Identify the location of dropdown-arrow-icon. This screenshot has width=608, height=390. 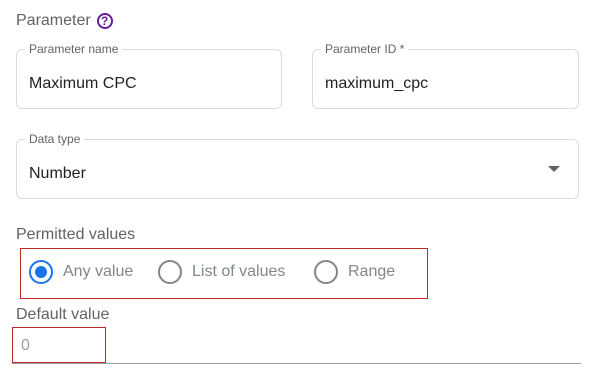
(554, 169).